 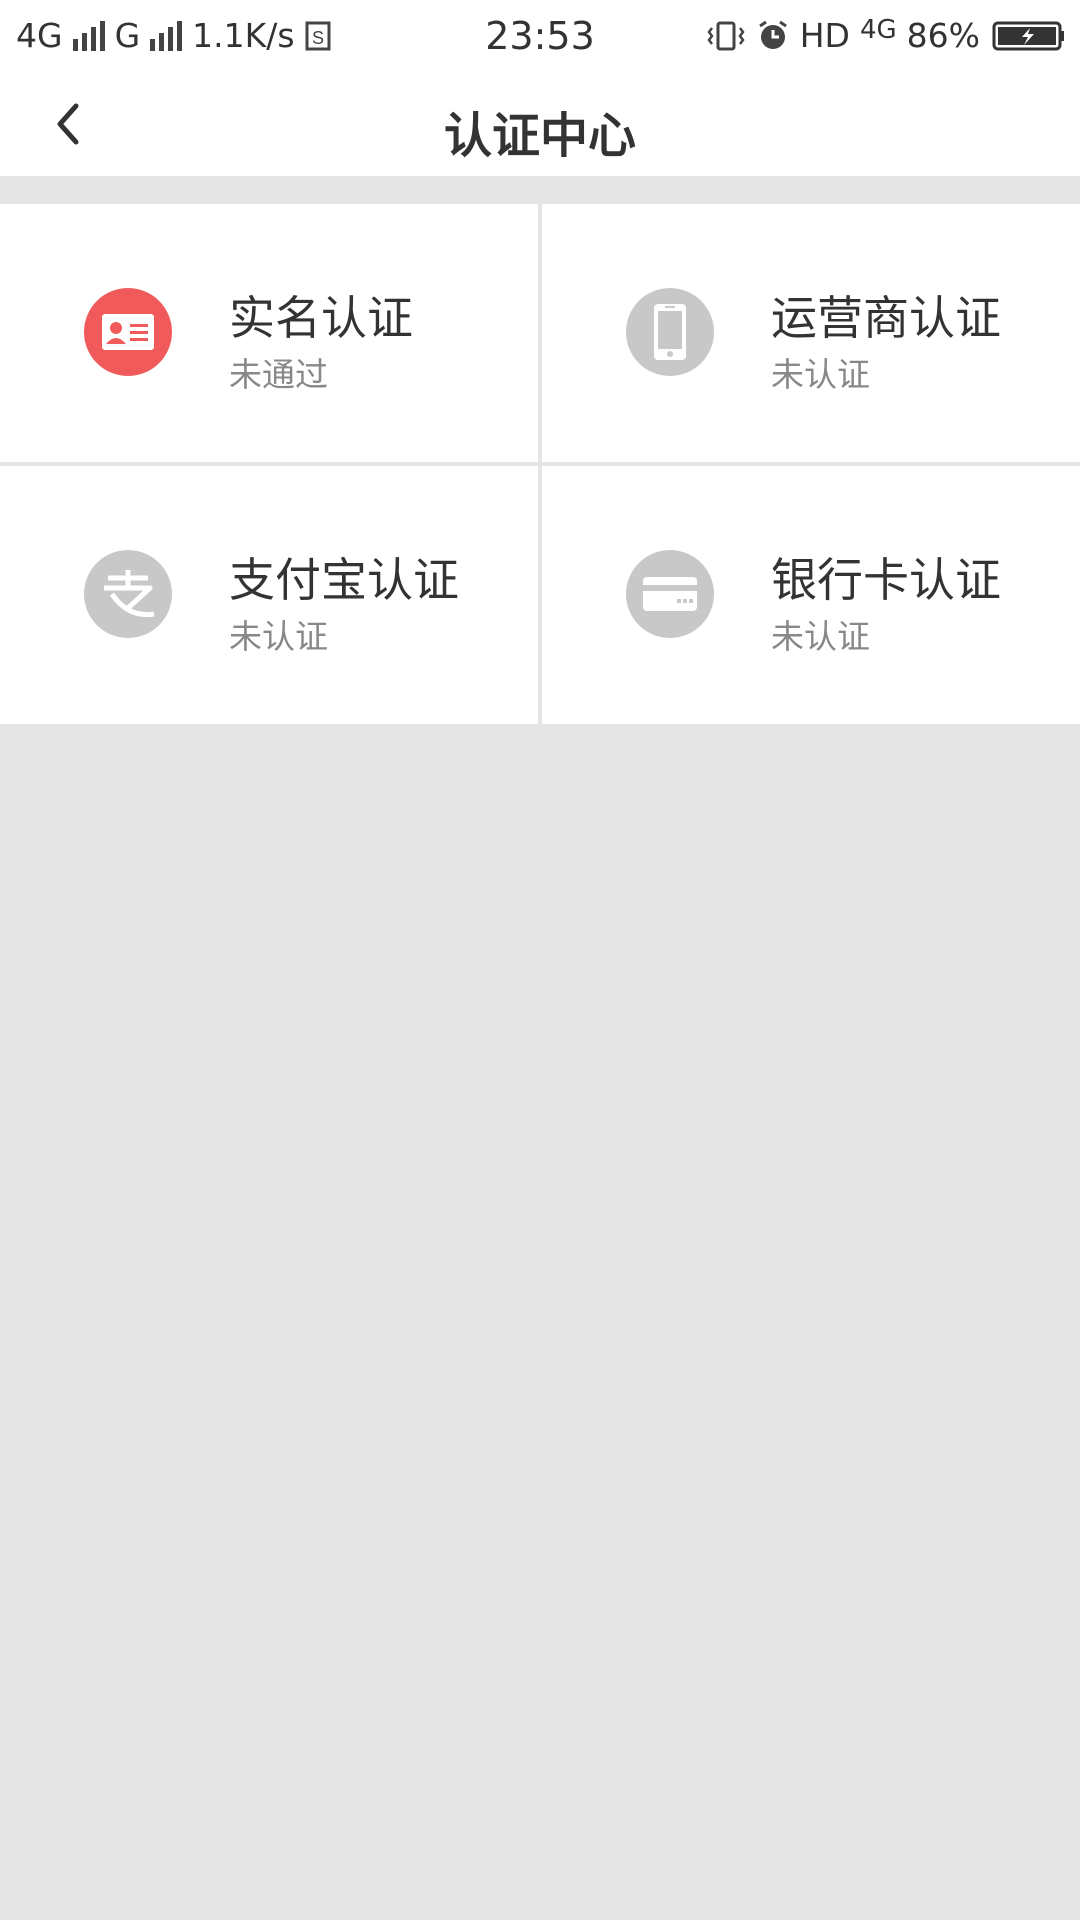 I want to click on auth-status-carrier: 未认证, so click(x=820, y=374).